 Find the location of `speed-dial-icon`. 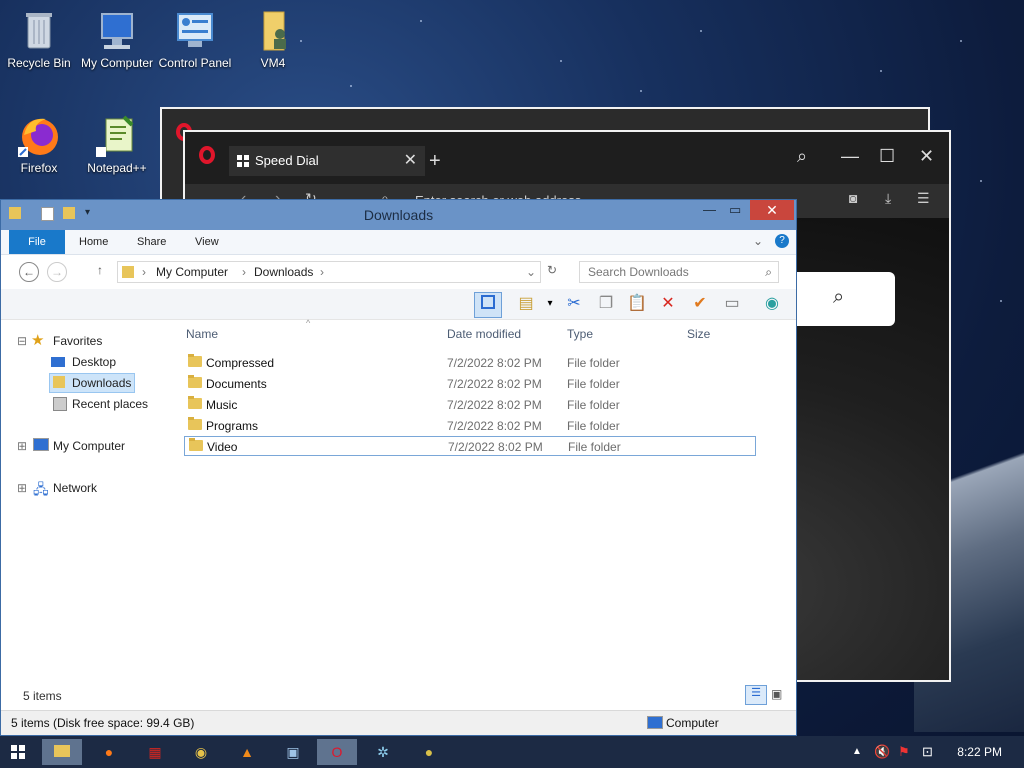

speed-dial-icon is located at coordinates (243, 161).